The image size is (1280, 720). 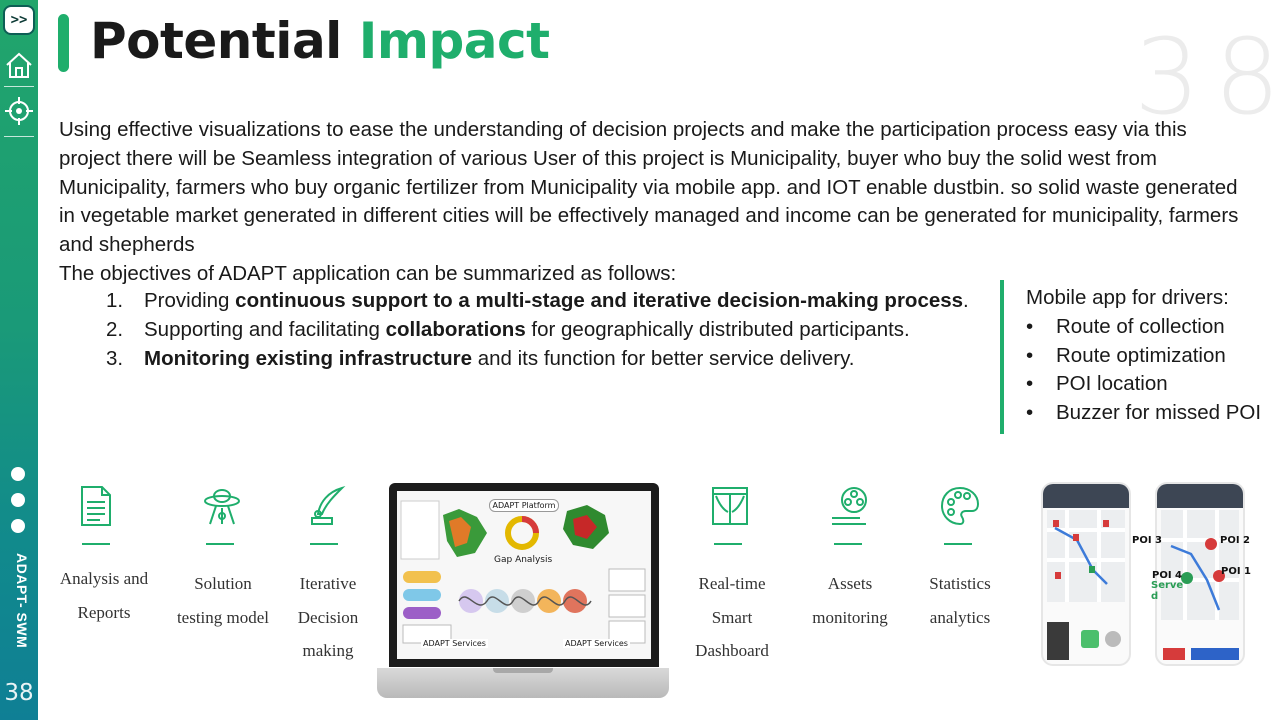 What do you see at coordinates (19, 360) in the screenshot?
I see `sidebar: >> ADAPT- SWM 38` at bounding box center [19, 360].